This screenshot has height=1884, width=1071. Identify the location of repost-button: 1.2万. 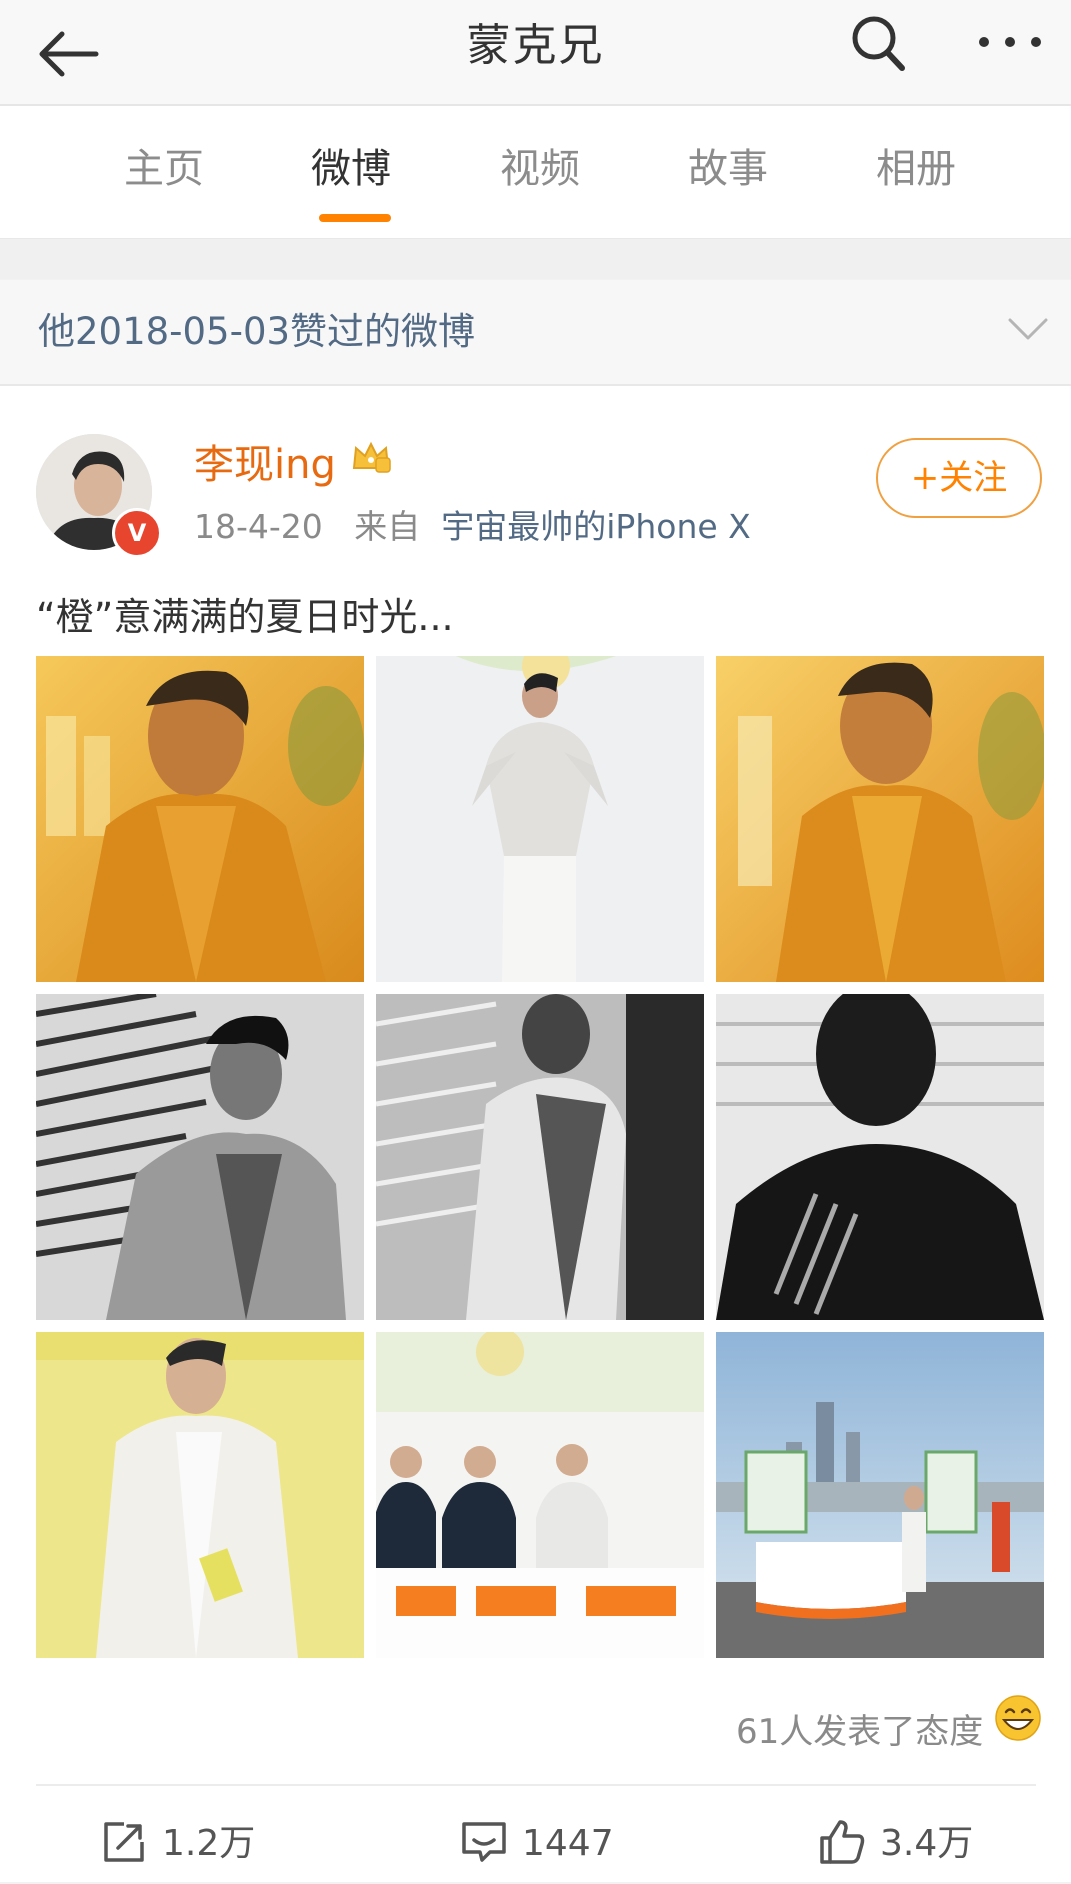
(190, 1844).